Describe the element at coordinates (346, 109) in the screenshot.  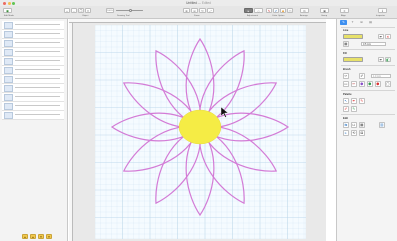
I see `palette-brush-button: ✐` at that location.